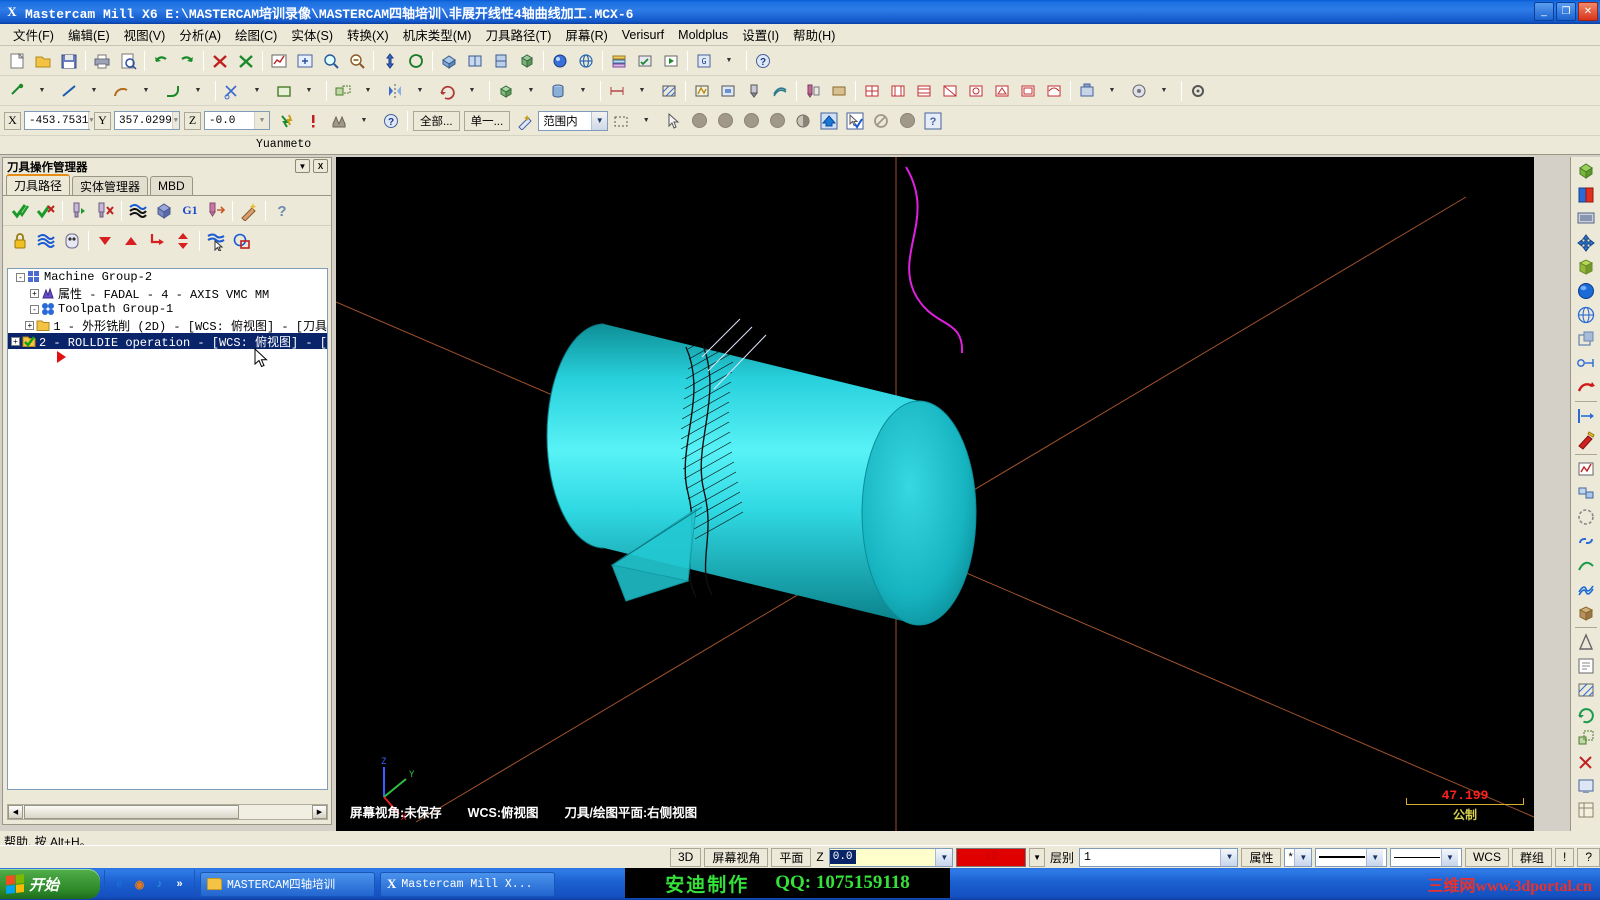 This screenshot has height=900, width=1600. What do you see at coordinates (686, 857) in the screenshot?
I see `mode-3d-button: 3D` at bounding box center [686, 857].